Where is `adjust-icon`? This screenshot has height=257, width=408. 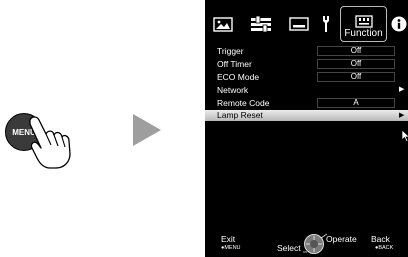
adjust-icon is located at coordinates (261, 24).